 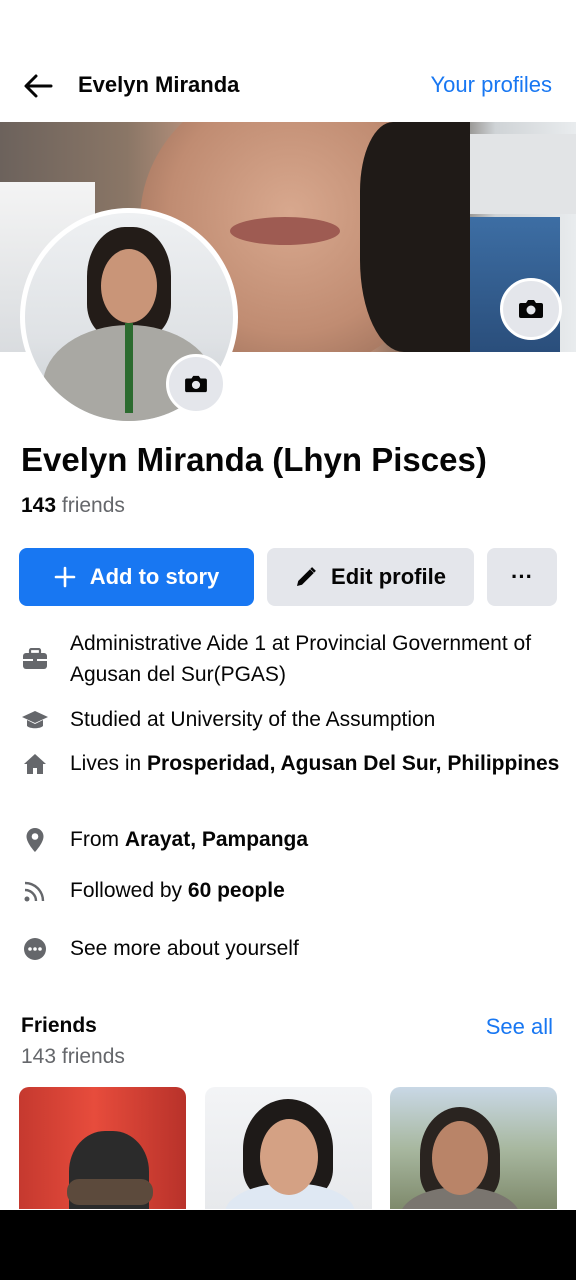 What do you see at coordinates (39, 505) in the screenshot?
I see `friends-count-number: 143` at bounding box center [39, 505].